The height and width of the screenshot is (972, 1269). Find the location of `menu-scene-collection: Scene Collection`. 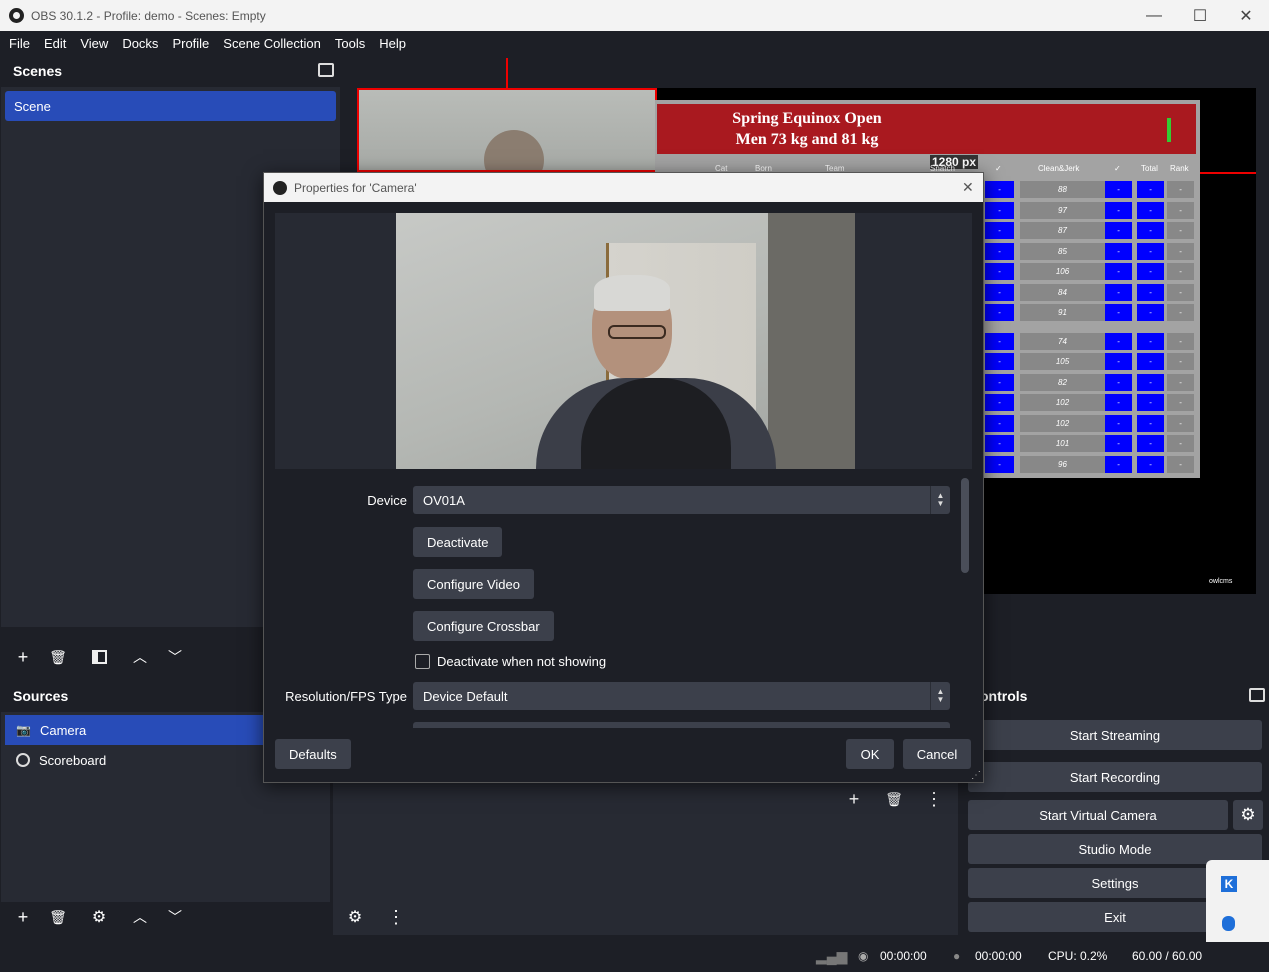

menu-scene-collection: Scene Collection is located at coordinates (272, 43).